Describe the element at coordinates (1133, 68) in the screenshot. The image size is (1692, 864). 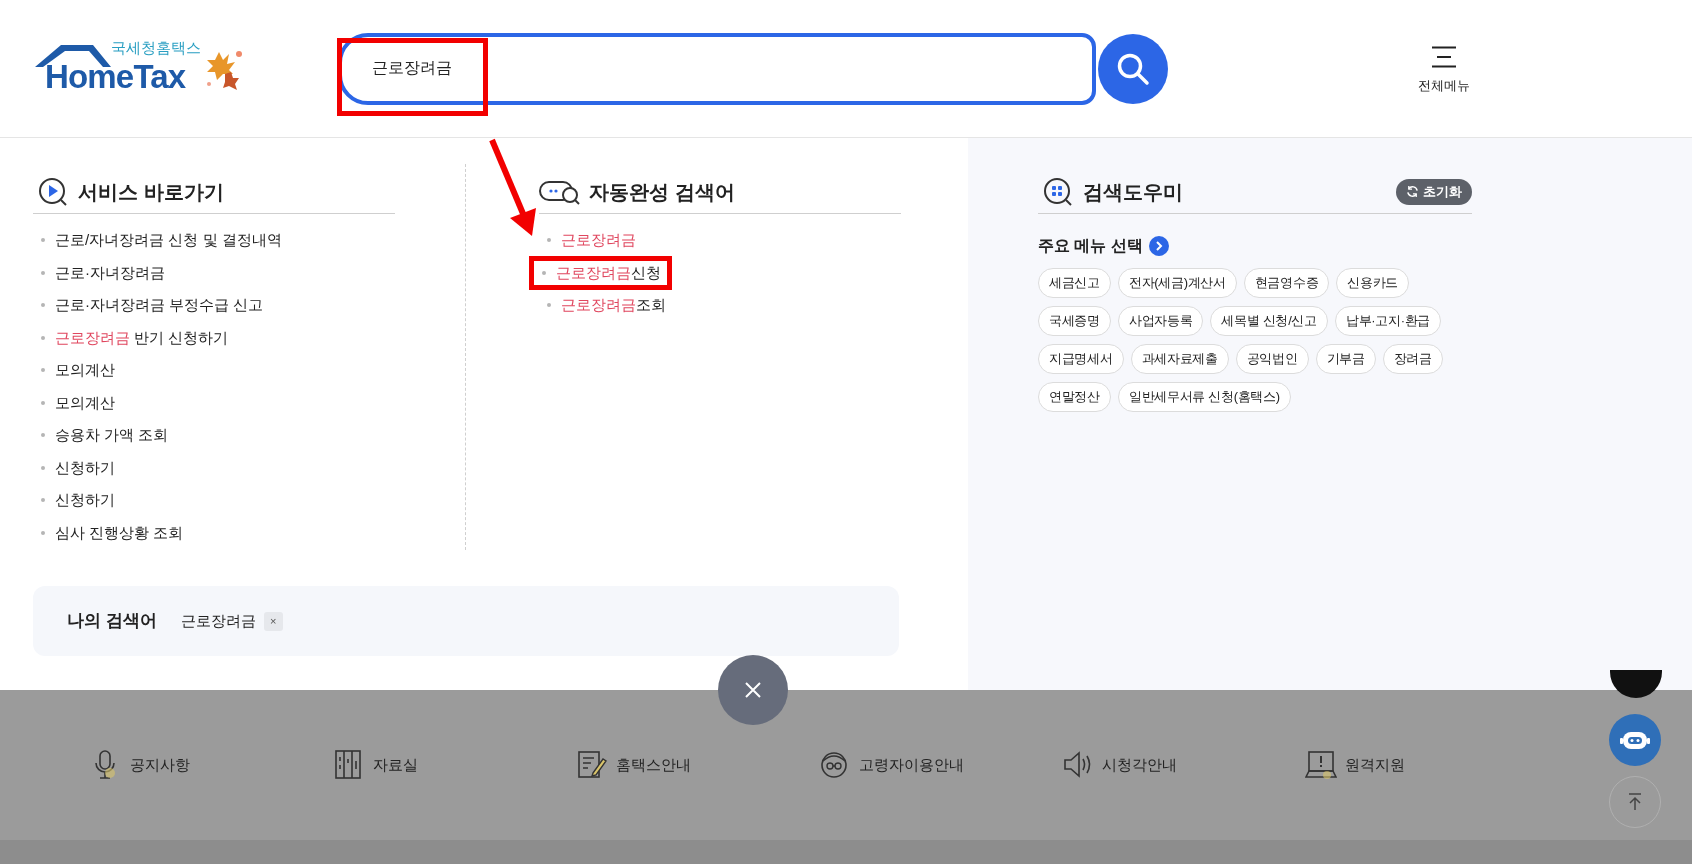
I see `search-icon` at that location.